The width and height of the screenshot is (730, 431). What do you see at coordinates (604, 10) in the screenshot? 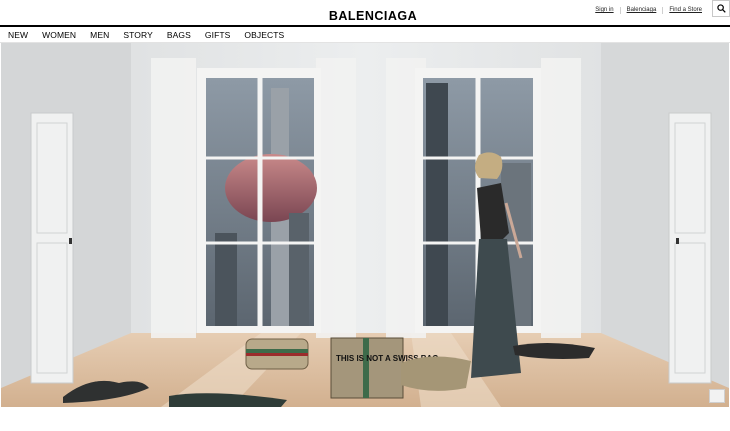
I see `sign-in-link: Sign in` at bounding box center [604, 10].